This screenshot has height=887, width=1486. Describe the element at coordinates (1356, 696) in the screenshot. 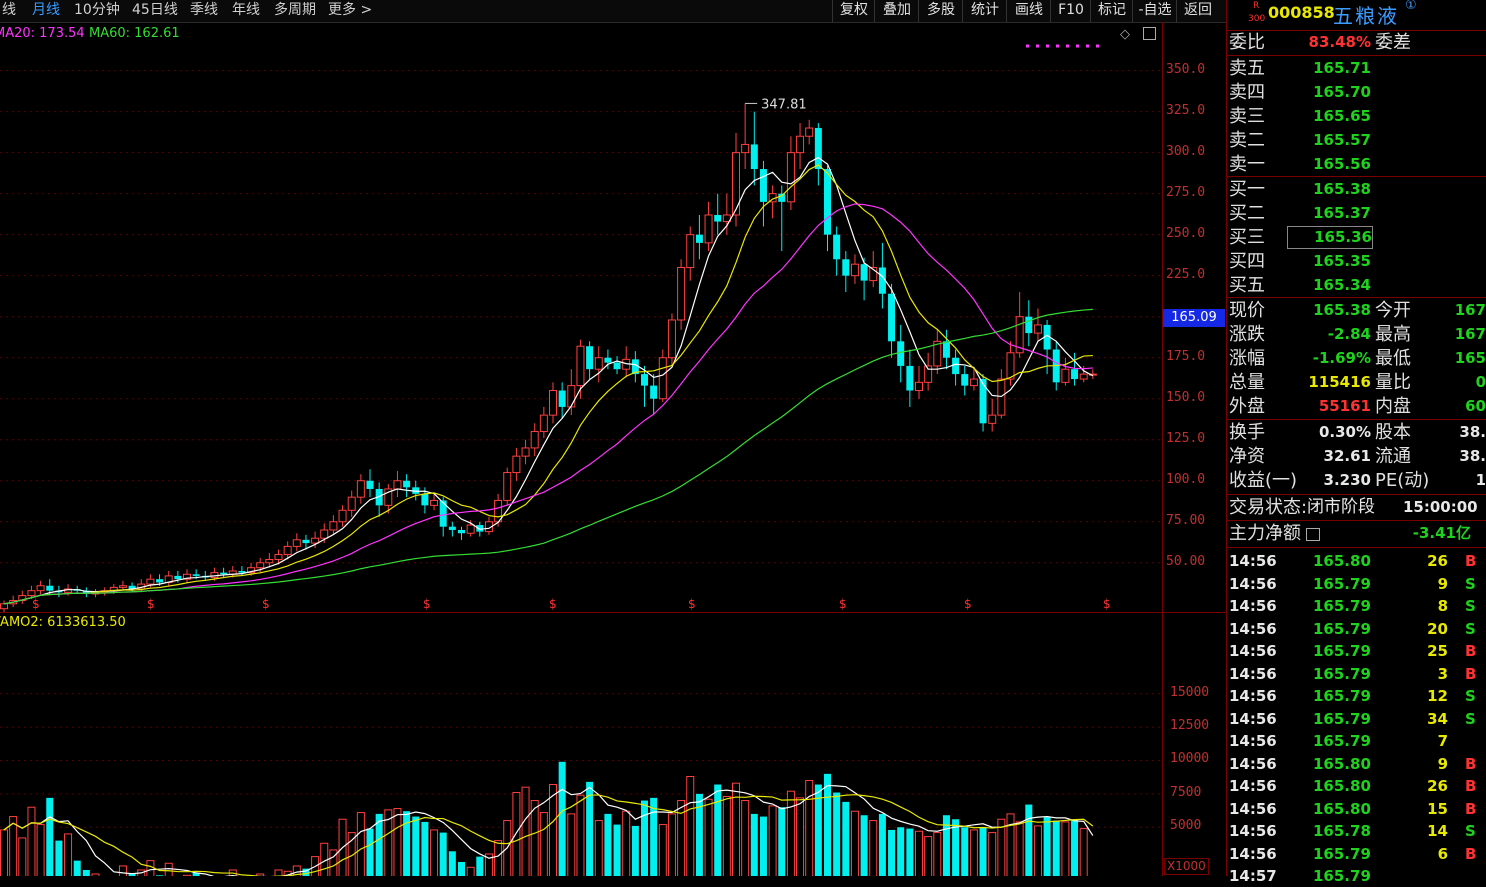

I see `tick-row: 14:56 165.79 12 S` at that location.